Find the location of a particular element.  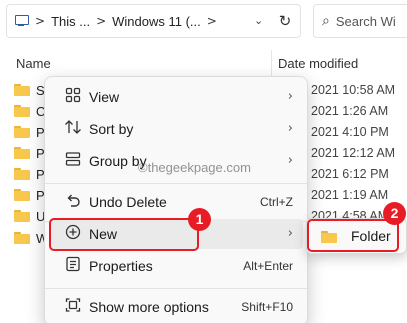

view-grid-icon is located at coordinates (73, 97).